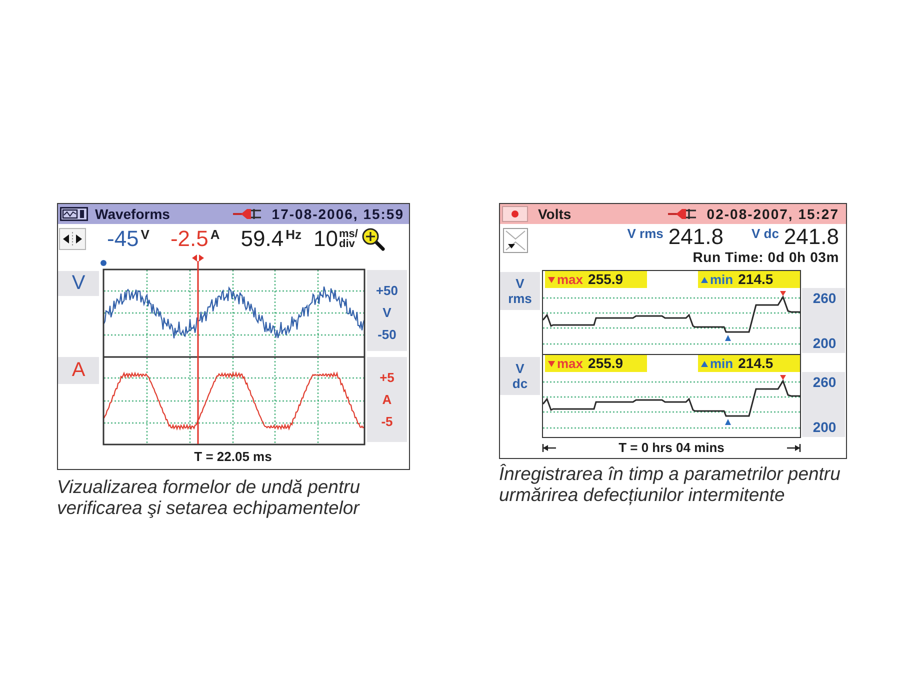 This screenshot has width=924, height=682. Describe the element at coordinates (145, 235) in the screenshot. I see `reading-unit: V` at that location.